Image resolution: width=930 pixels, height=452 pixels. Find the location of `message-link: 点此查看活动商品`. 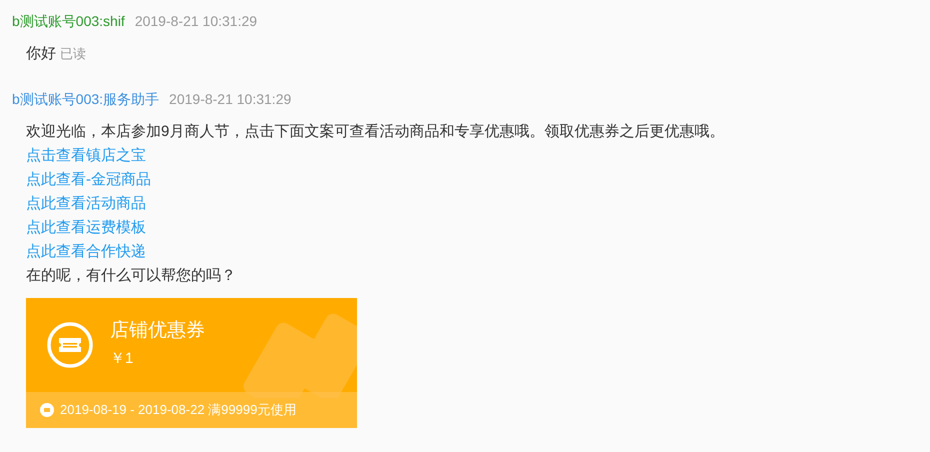

message-link: 点此查看活动商品 is located at coordinates (86, 204).